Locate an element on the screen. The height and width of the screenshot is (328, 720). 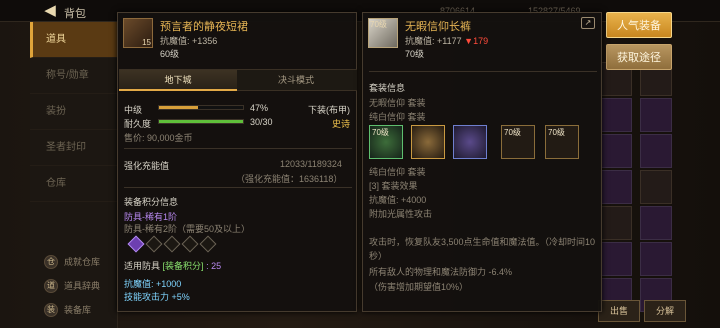
set-stat: 抗魔值: +4000 is located at coordinates (398, 200).